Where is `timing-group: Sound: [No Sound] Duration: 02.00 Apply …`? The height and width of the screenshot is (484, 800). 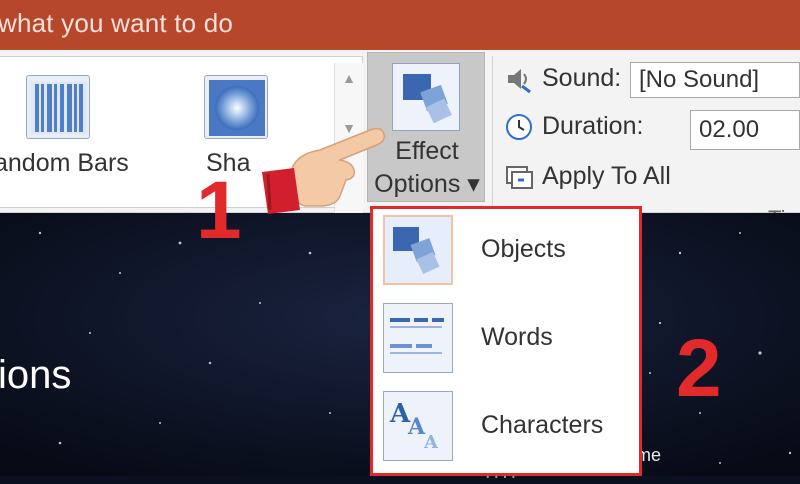
timing-group: Sound: [No Sound] Duration: 02.00 Apply … is located at coordinates (650, 131).